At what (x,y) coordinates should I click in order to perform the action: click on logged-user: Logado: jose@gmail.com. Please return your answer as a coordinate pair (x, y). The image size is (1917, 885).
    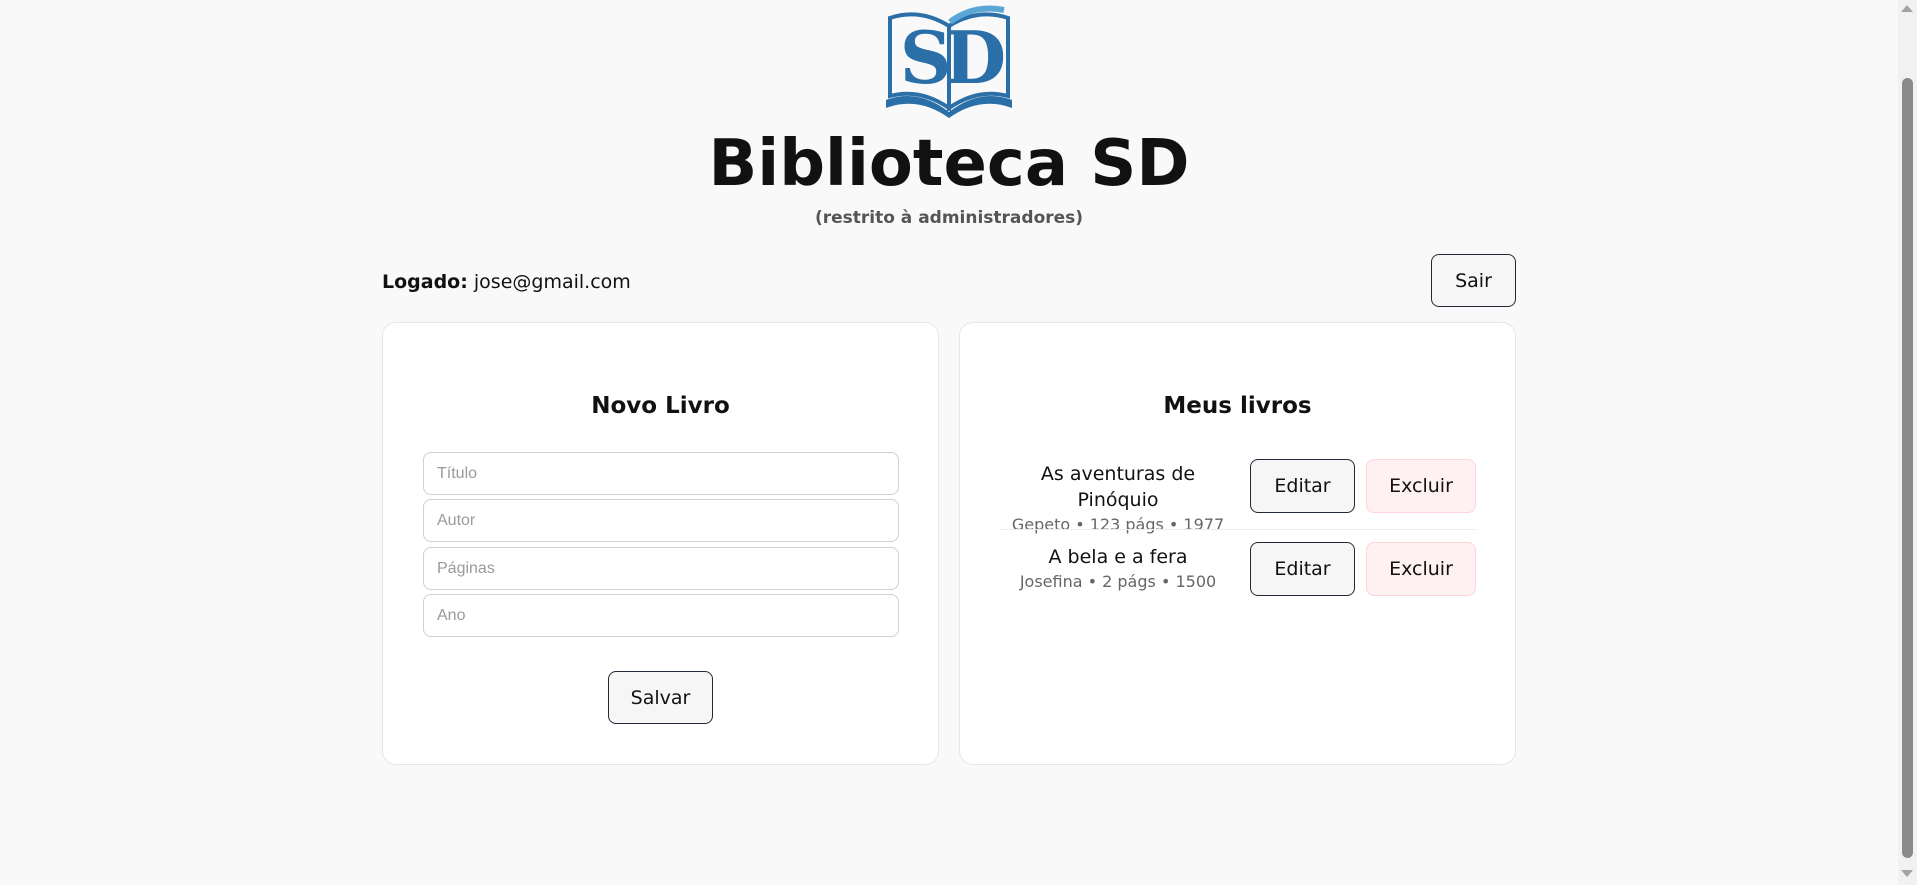
    Looking at the image, I should click on (506, 282).